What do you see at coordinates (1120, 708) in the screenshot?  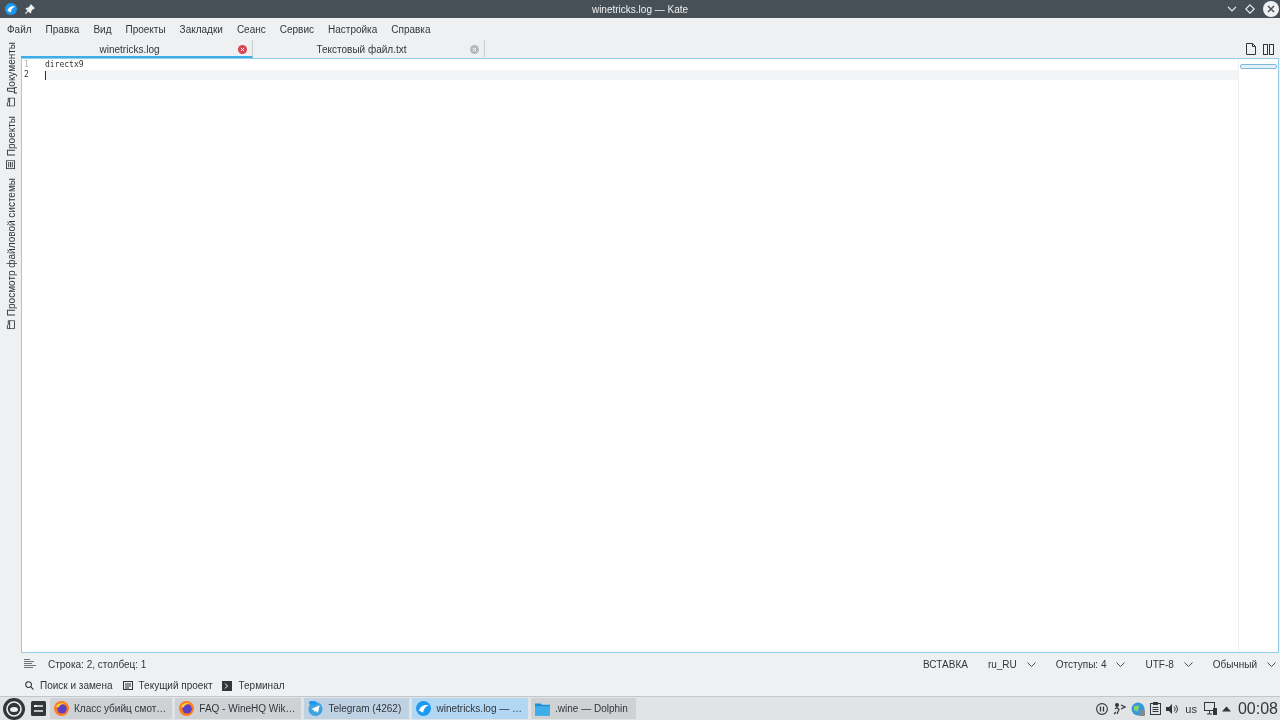 I see `arrows-icon` at bounding box center [1120, 708].